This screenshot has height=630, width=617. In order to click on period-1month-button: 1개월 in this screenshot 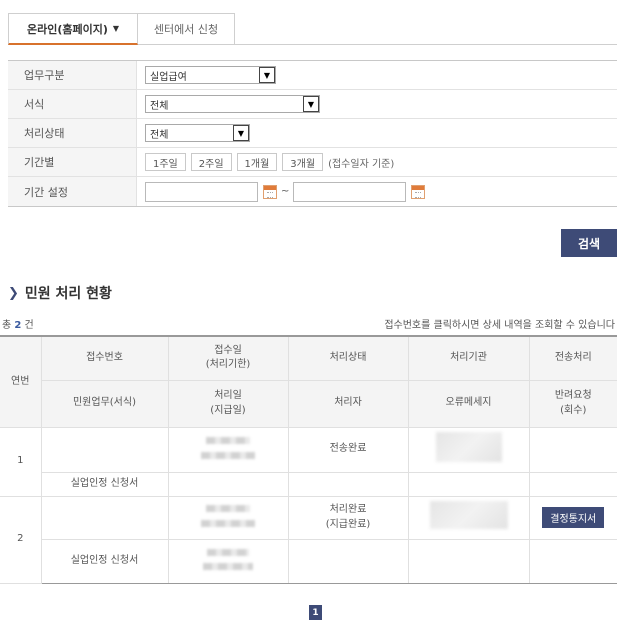, I will do `click(257, 162)`.